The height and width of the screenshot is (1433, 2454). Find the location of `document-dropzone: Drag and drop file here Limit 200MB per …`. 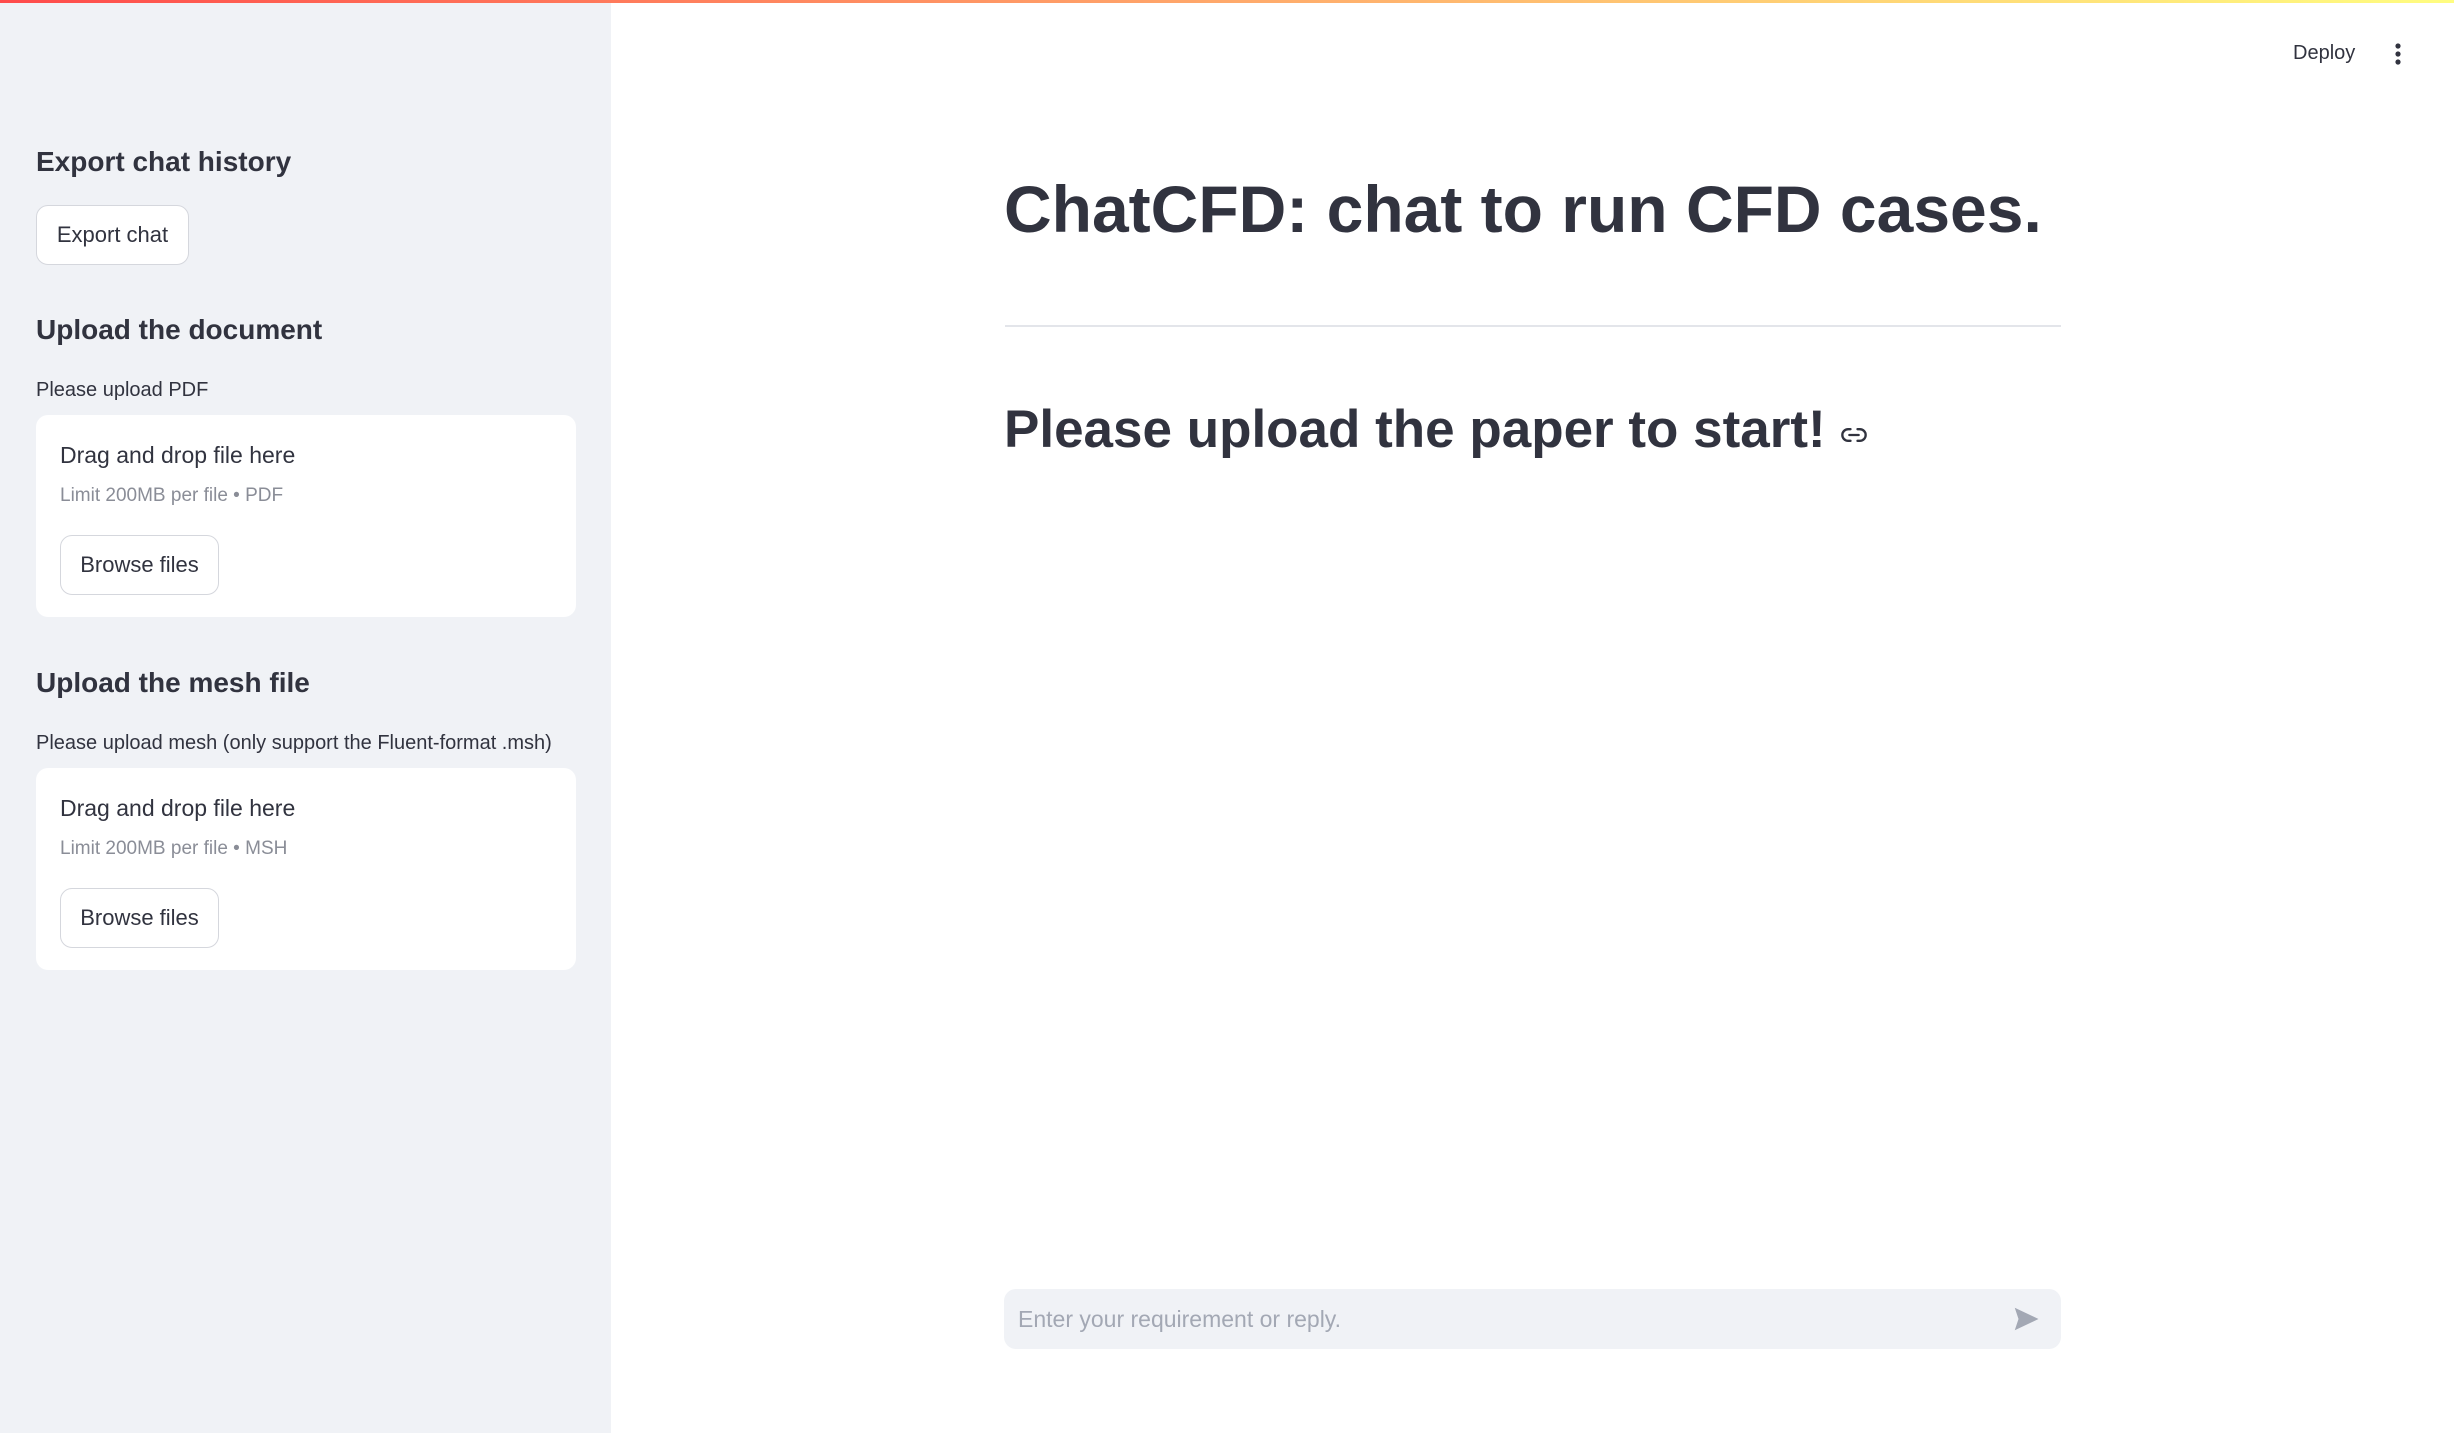

document-dropzone: Drag and drop file here Limit 200MB per … is located at coordinates (306, 516).